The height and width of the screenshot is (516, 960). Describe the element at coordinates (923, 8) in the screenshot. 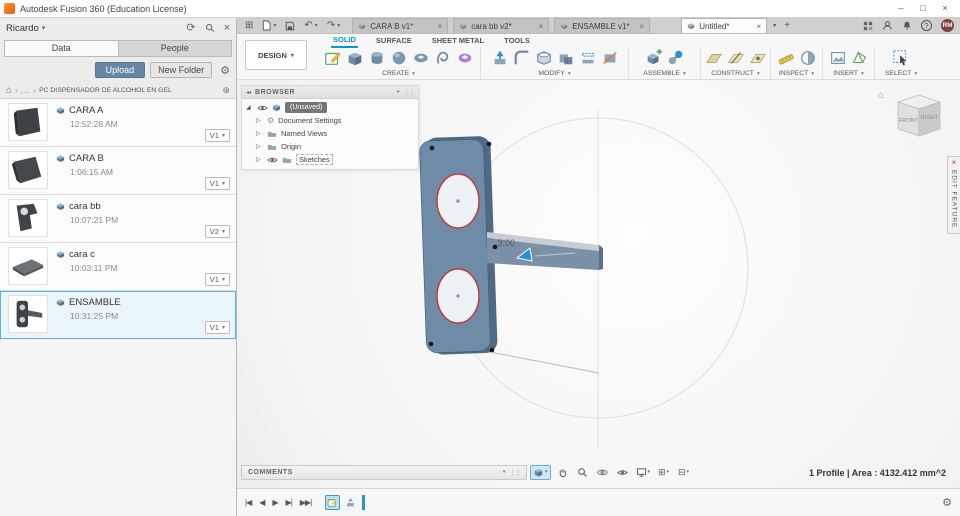

I see `maximize-button: □` at that location.